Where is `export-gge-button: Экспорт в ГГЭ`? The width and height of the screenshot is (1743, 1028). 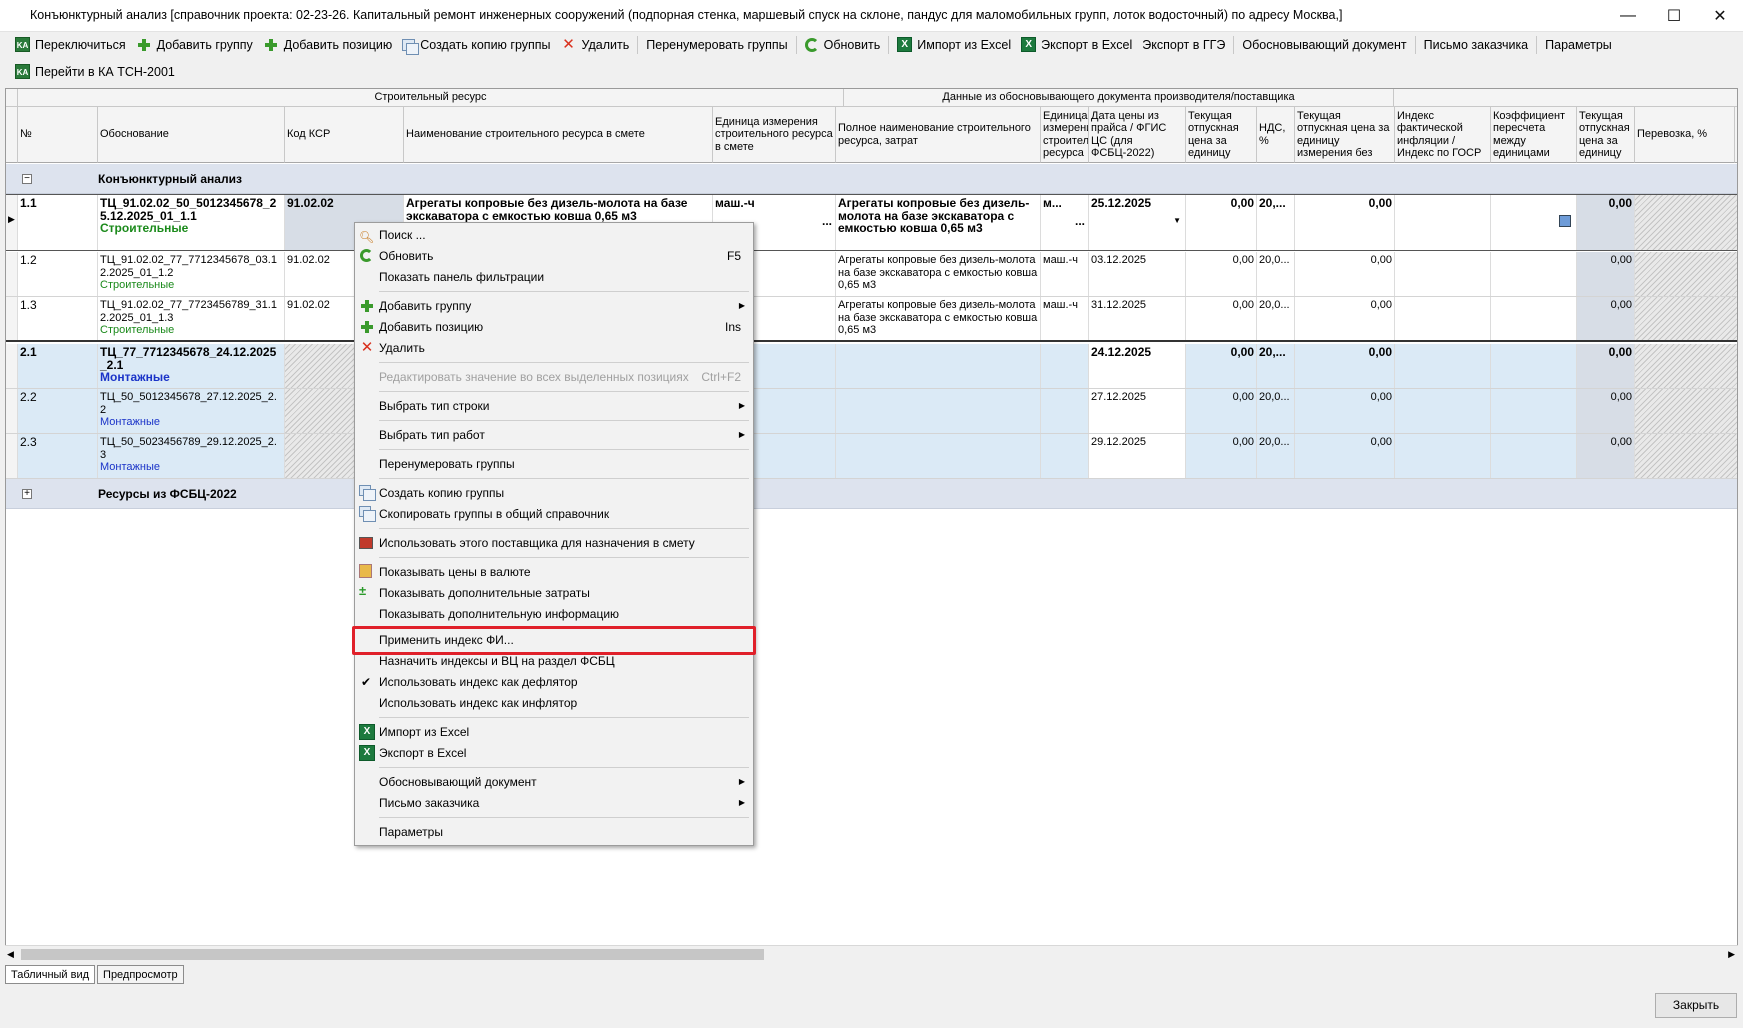
export-gge-button: Экспорт в ГГЭ is located at coordinates (1183, 45).